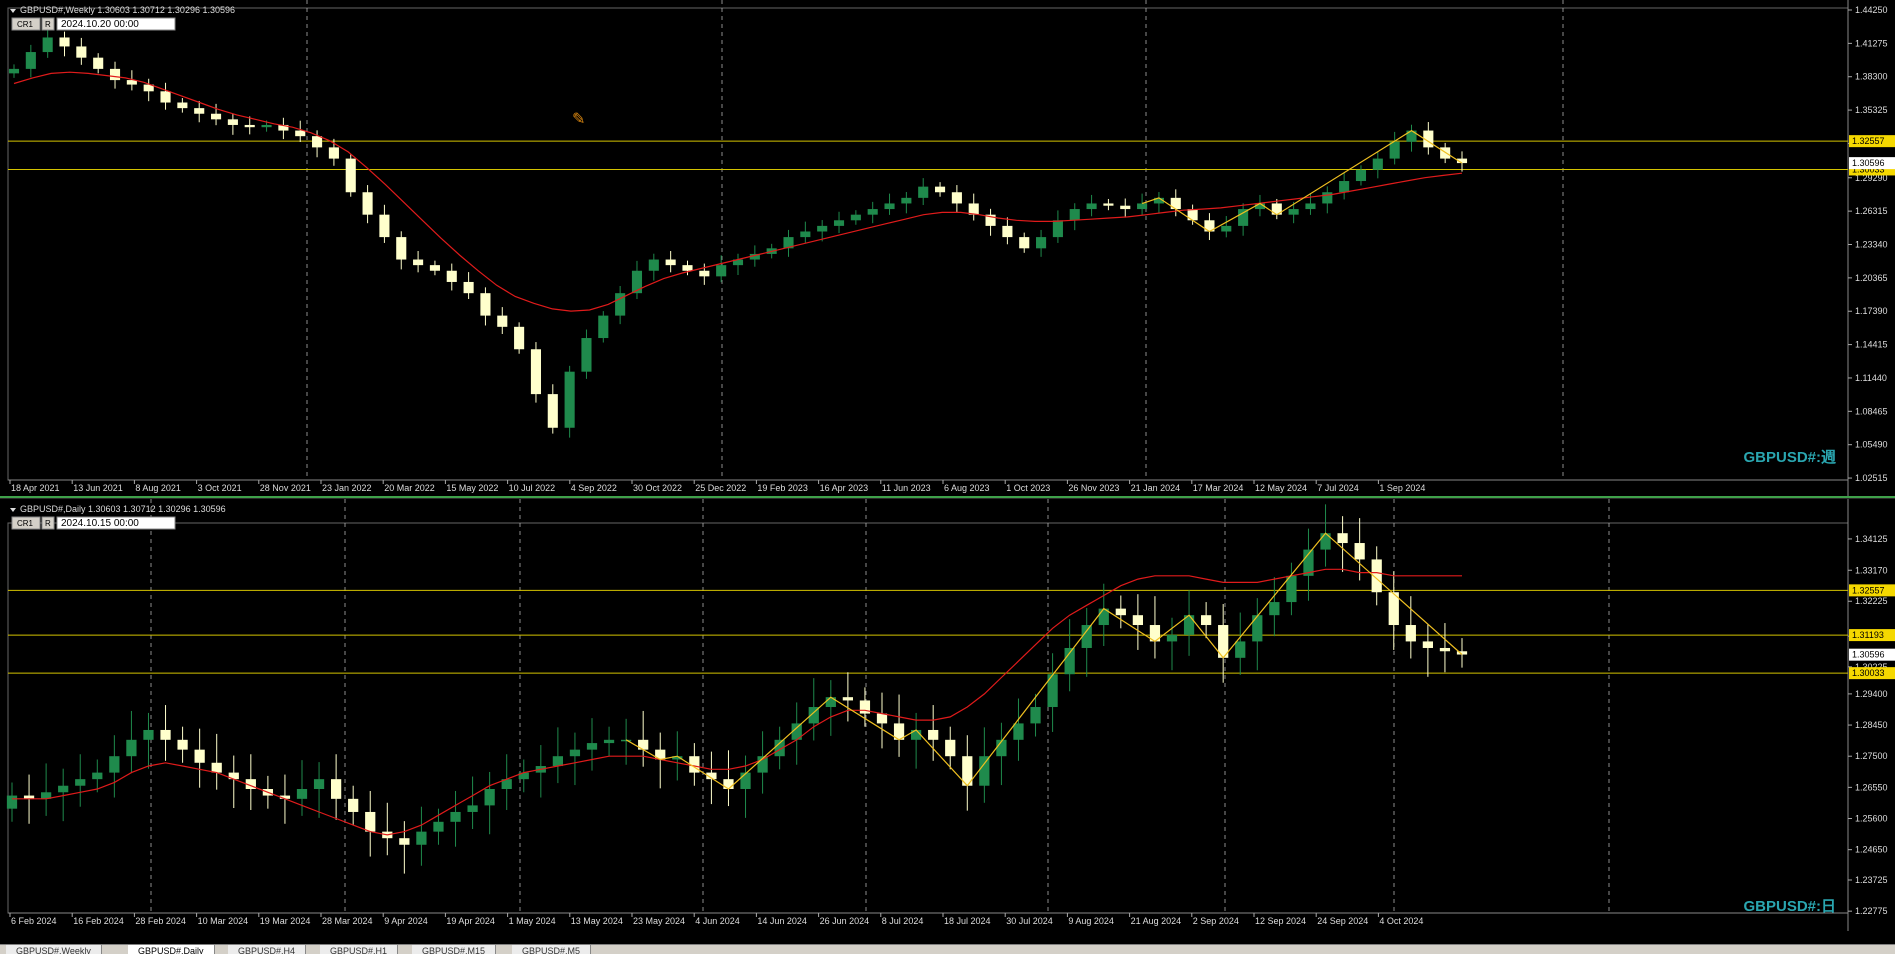 The height and width of the screenshot is (954, 1895). What do you see at coordinates (34, 921) in the screenshot?
I see `x-tick-label: 6 Feb 2024` at bounding box center [34, 921].